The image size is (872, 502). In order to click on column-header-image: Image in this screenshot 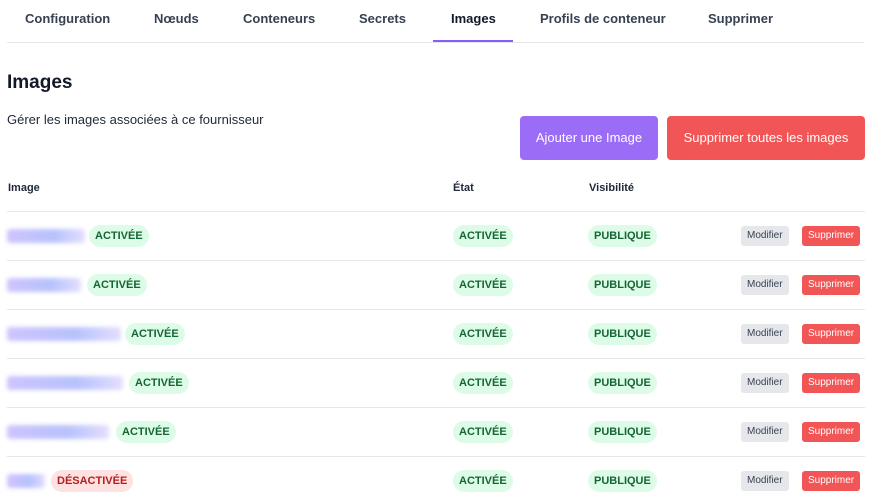, I will do `click(24, 188)`.